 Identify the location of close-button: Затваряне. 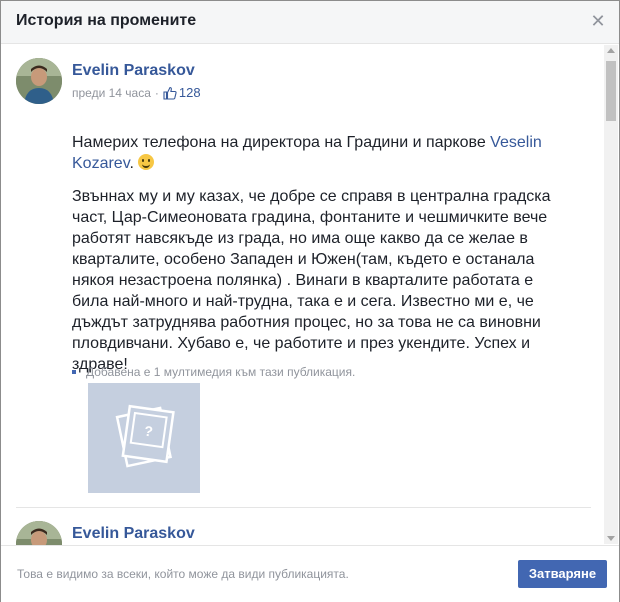
(562, 574).